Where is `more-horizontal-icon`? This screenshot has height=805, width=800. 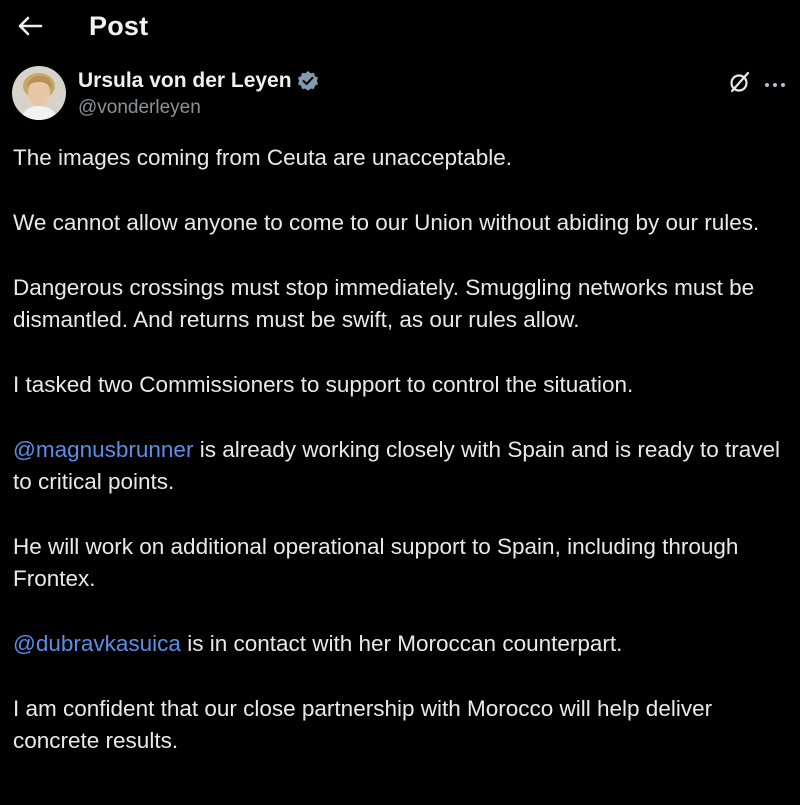
more-horizontal-icon is located at coordinates (775, 84).